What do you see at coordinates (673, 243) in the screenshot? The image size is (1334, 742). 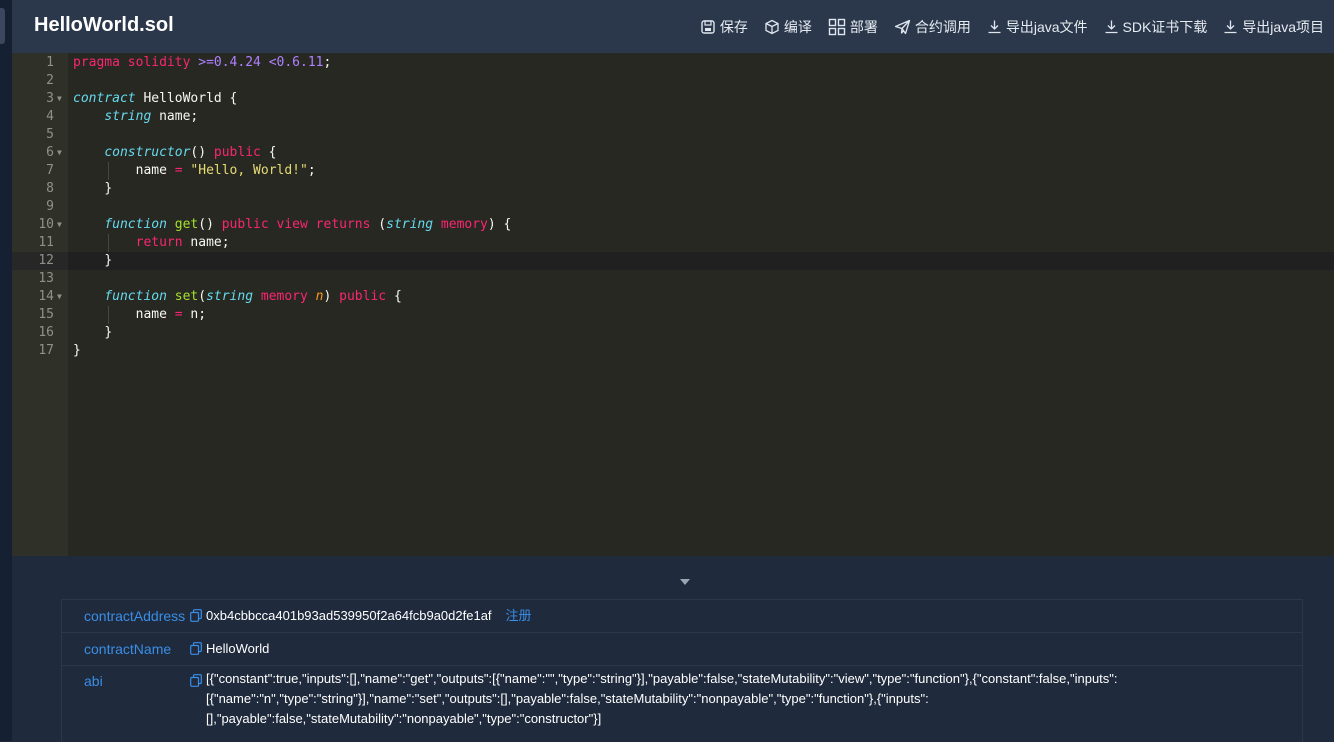 I see `code-line: 11 return name;` at bounding box center [673, 243].